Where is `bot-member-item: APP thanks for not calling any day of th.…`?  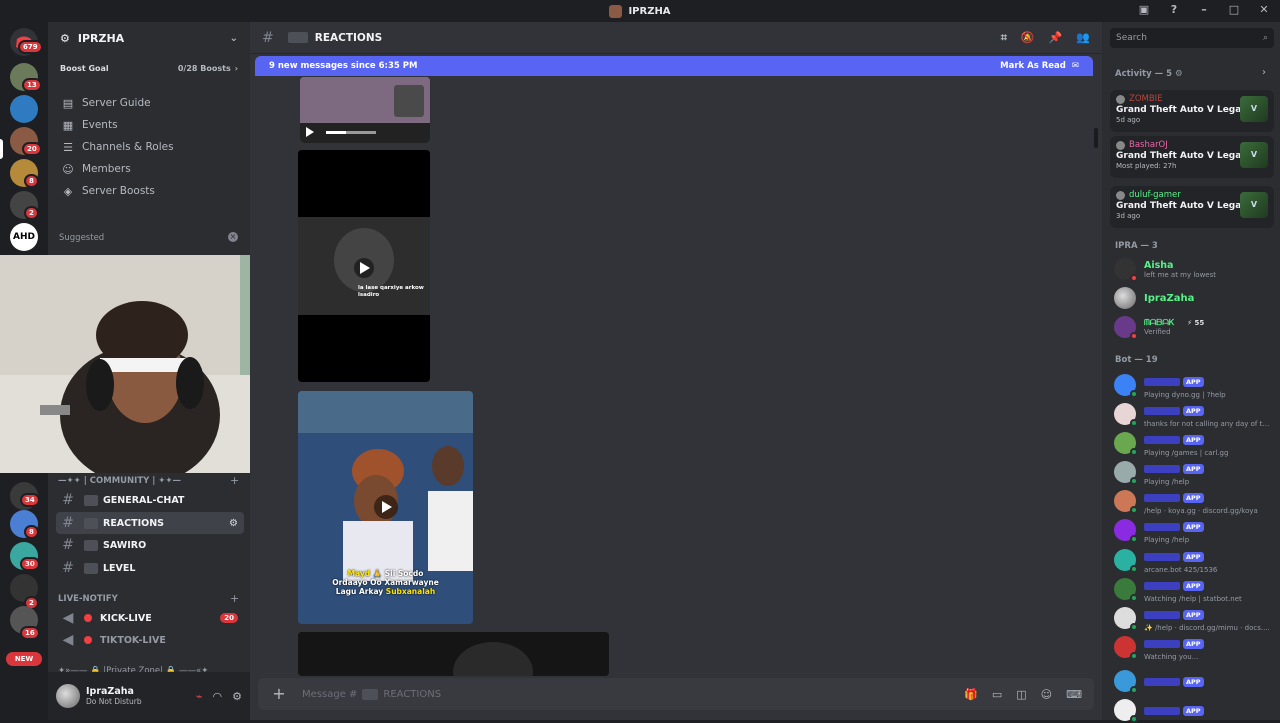
bot-member-item: APP thanks for not calling any day of th.… is located at coordinates (1194, 414).